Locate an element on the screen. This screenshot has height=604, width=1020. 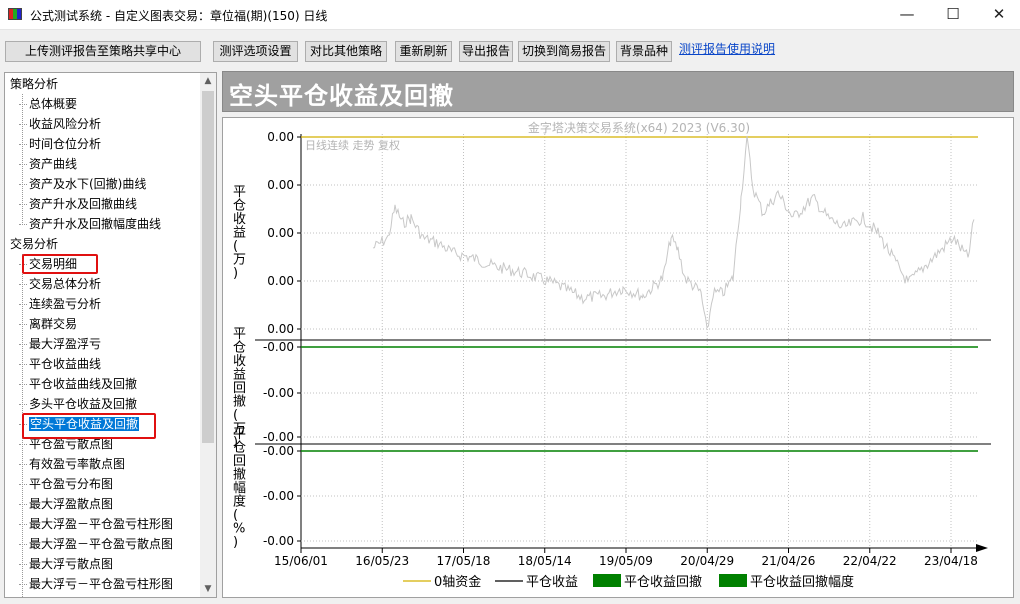
tree-item: 平仓收益曲线及回撤 is located at coordinates (78, 384).